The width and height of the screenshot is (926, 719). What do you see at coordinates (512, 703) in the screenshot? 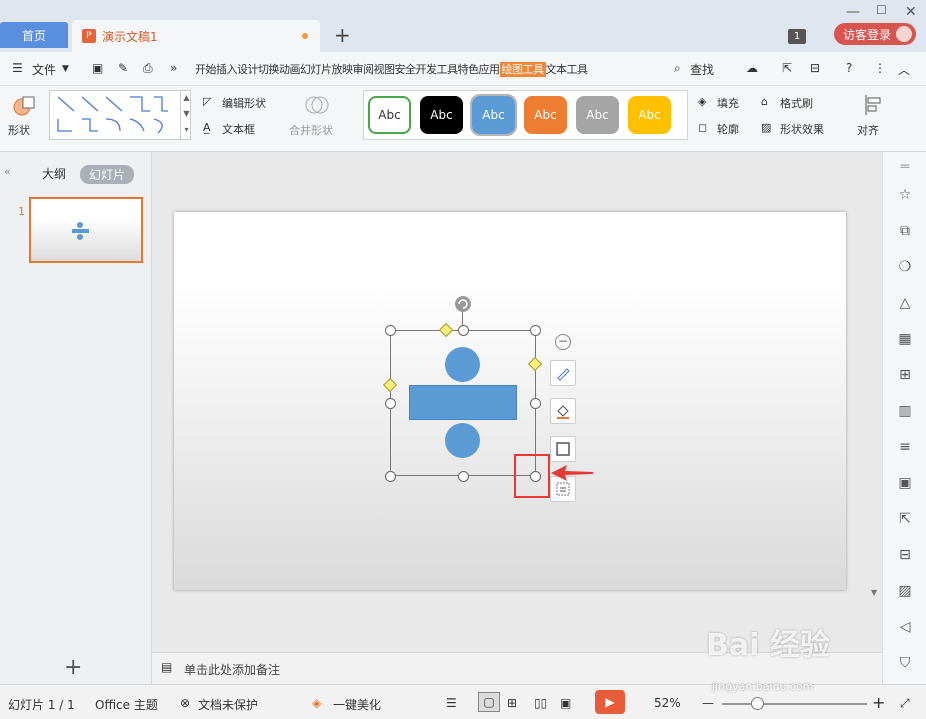
I see `slide-sorter-icon: ⊞` at bounding box center [512, 703].